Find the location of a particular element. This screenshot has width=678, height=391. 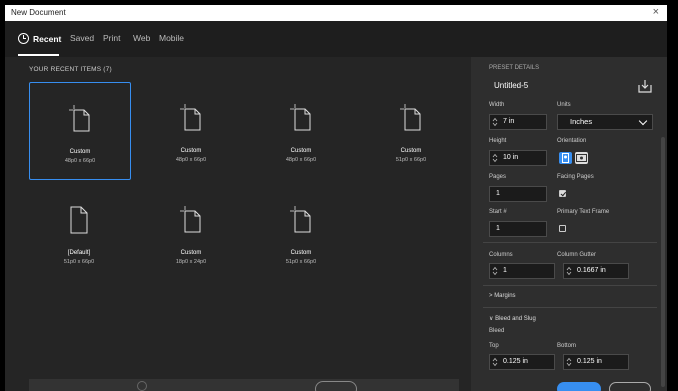

pages-field: 1 is located at coordinates (518, 194).